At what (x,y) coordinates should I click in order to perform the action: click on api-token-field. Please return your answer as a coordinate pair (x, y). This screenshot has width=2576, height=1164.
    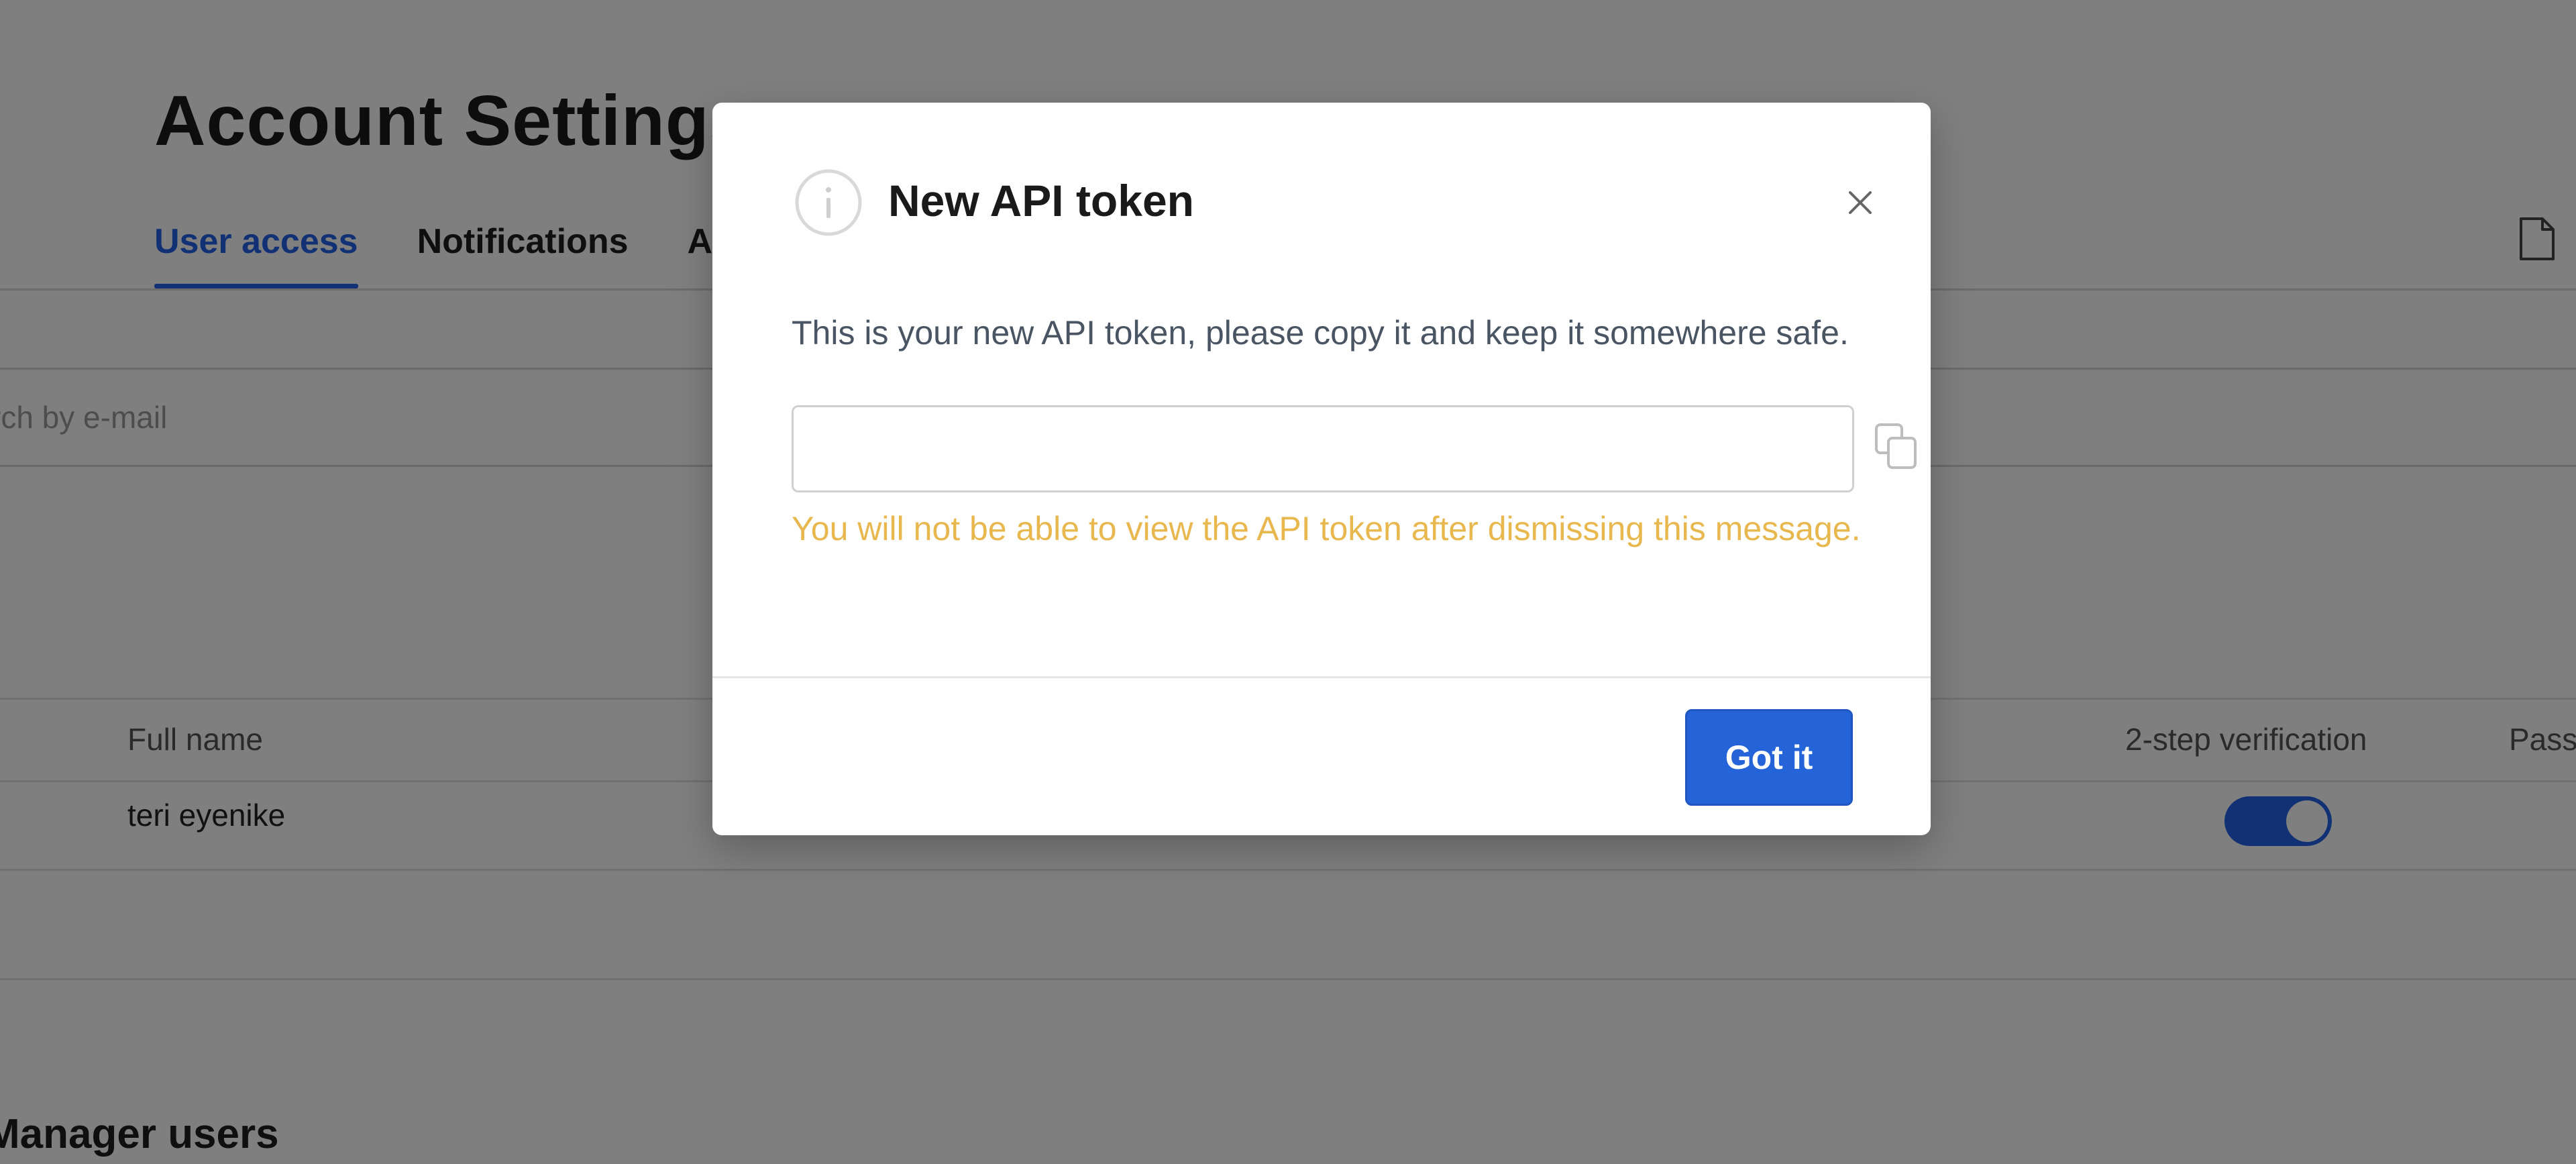
    Looking at the image, I should click on (1354, 448).